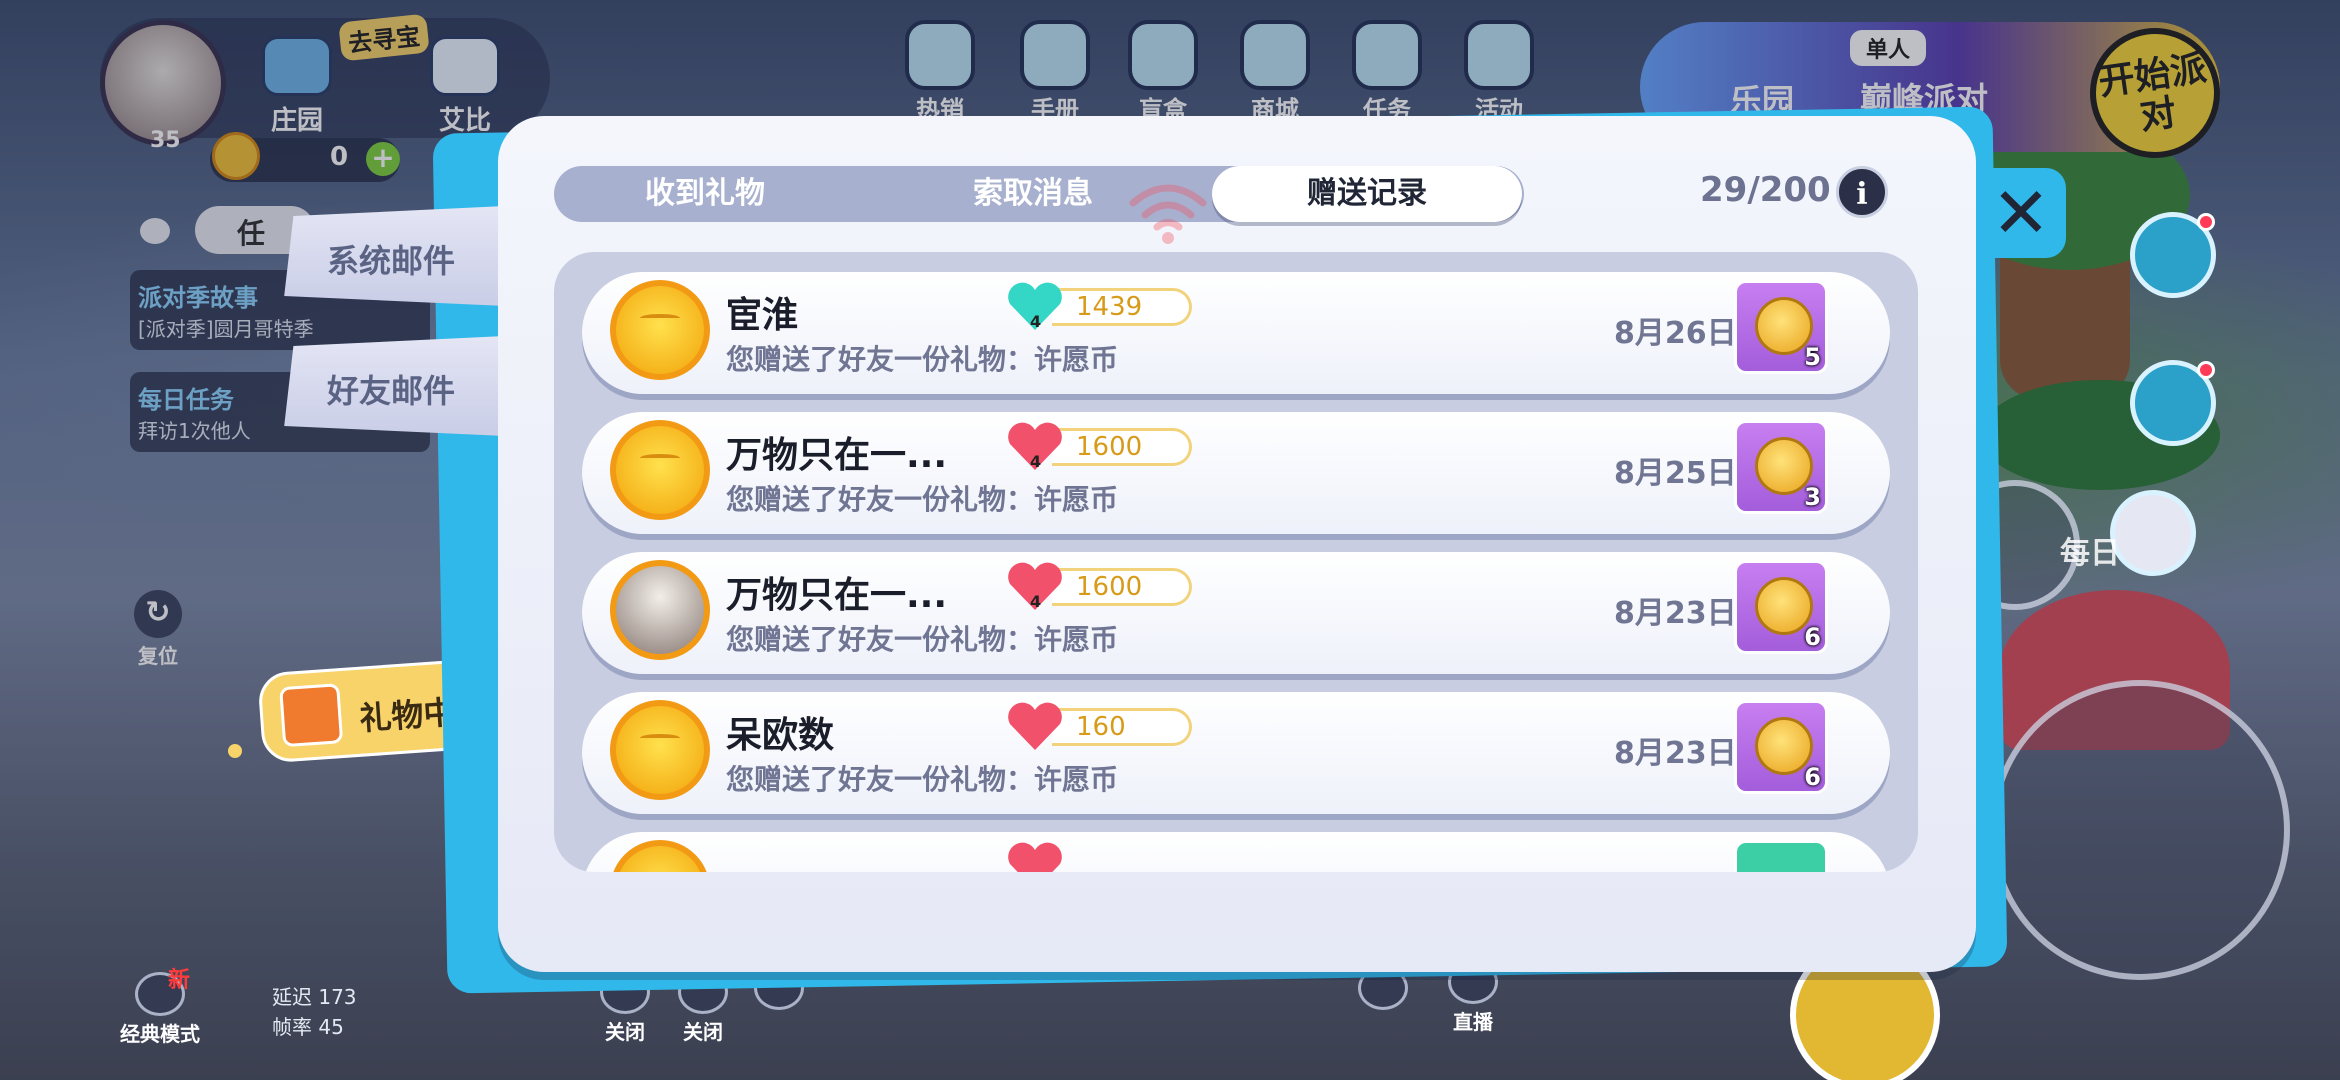 This screenshot has width=2340, height=1080. What do you see at coordinates (1236, 852) in the screenshot?
I see `record-row-partial` at bounding box center [1236, 852].